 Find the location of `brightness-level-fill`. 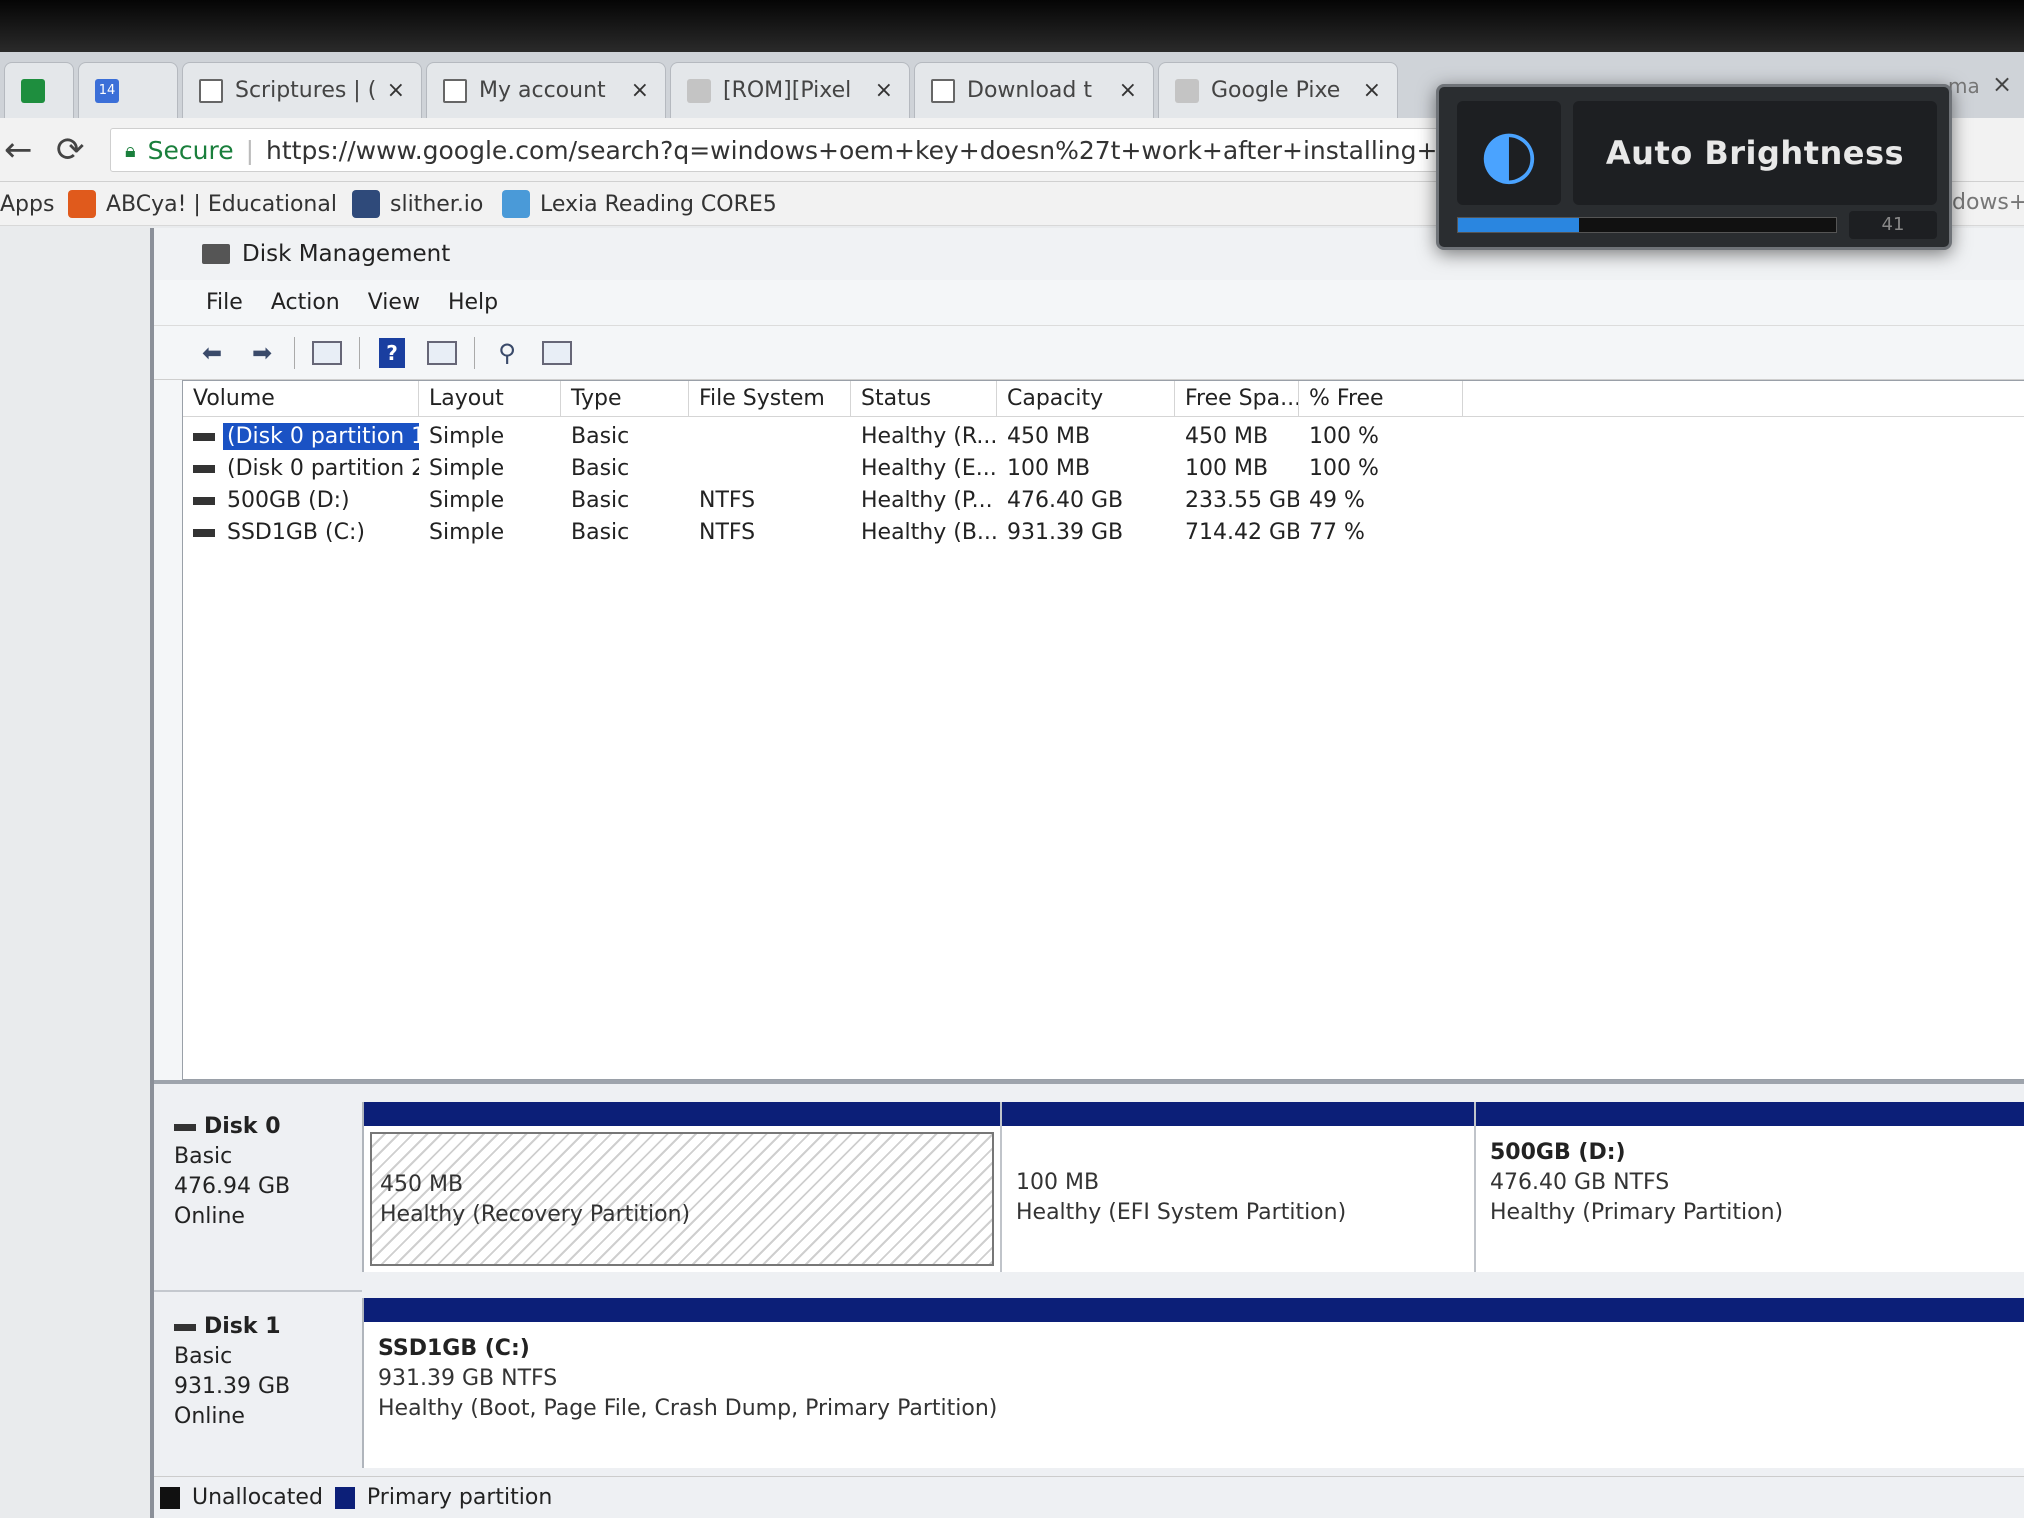

brightness-level-fill is located at coordinates (1518, 225).